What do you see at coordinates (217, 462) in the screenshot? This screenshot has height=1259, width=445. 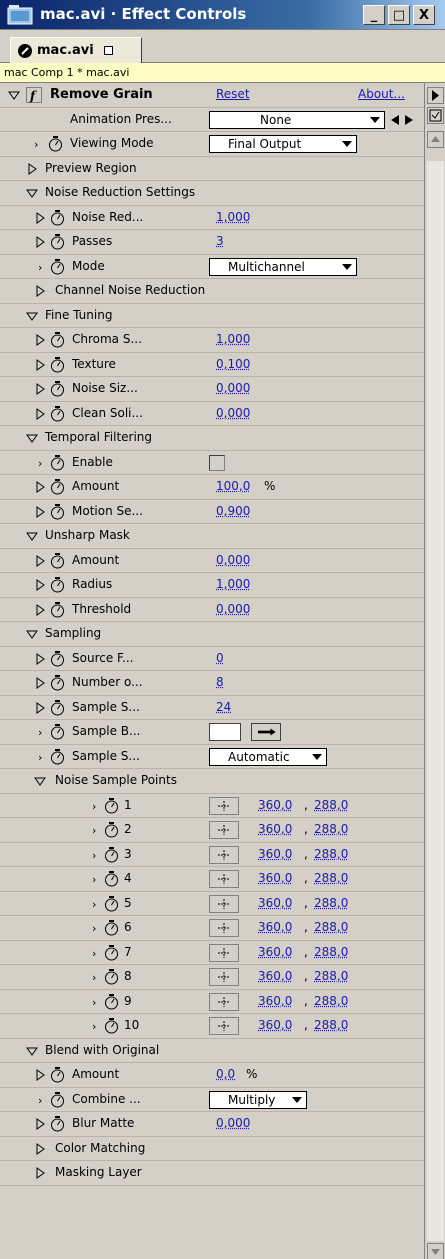 I see `enable-checkbox` at bounding box center [217, 462].